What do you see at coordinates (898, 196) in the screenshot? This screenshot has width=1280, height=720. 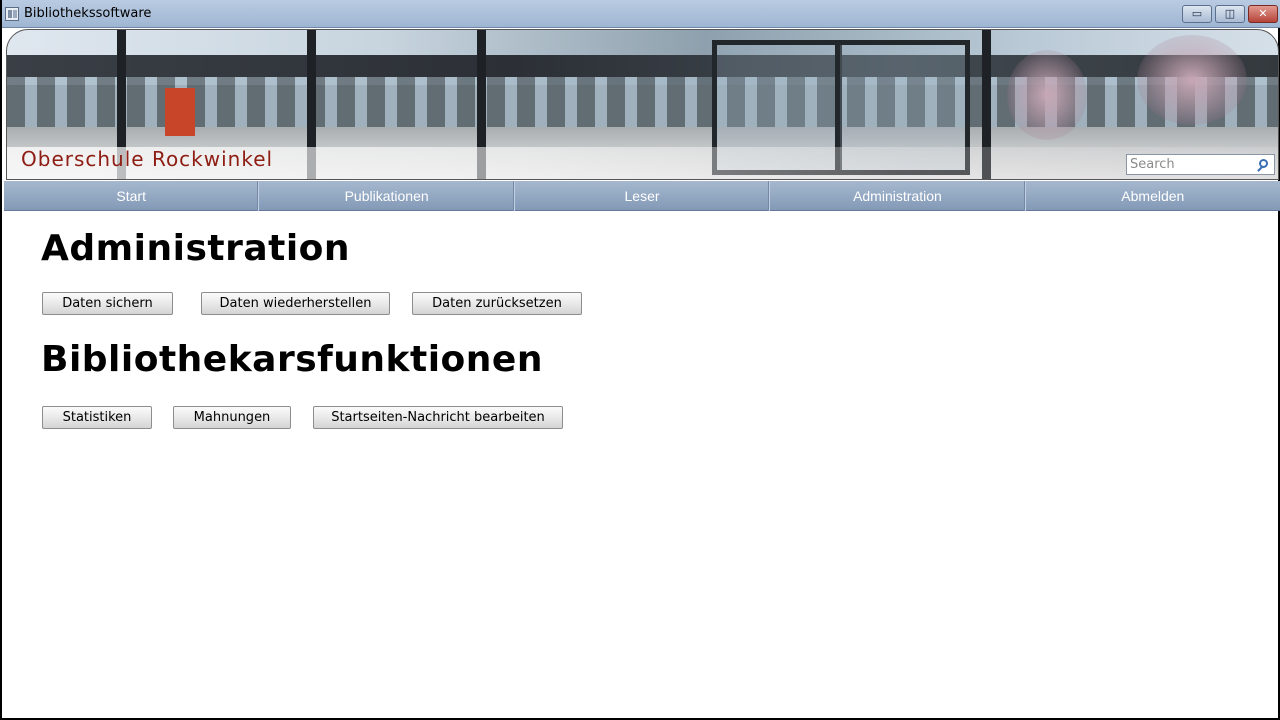 I see `nav-item-administration: Administration` at bounding box center [898, 196].